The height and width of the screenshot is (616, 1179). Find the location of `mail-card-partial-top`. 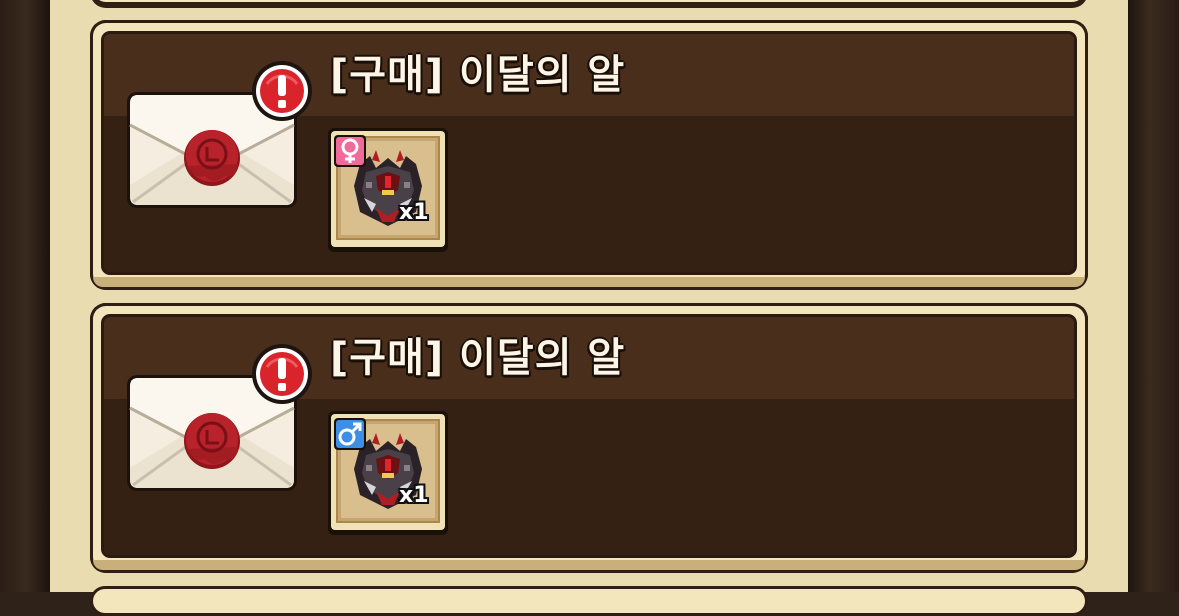

mail-card-partial-top is located at coordinates (589, 4).